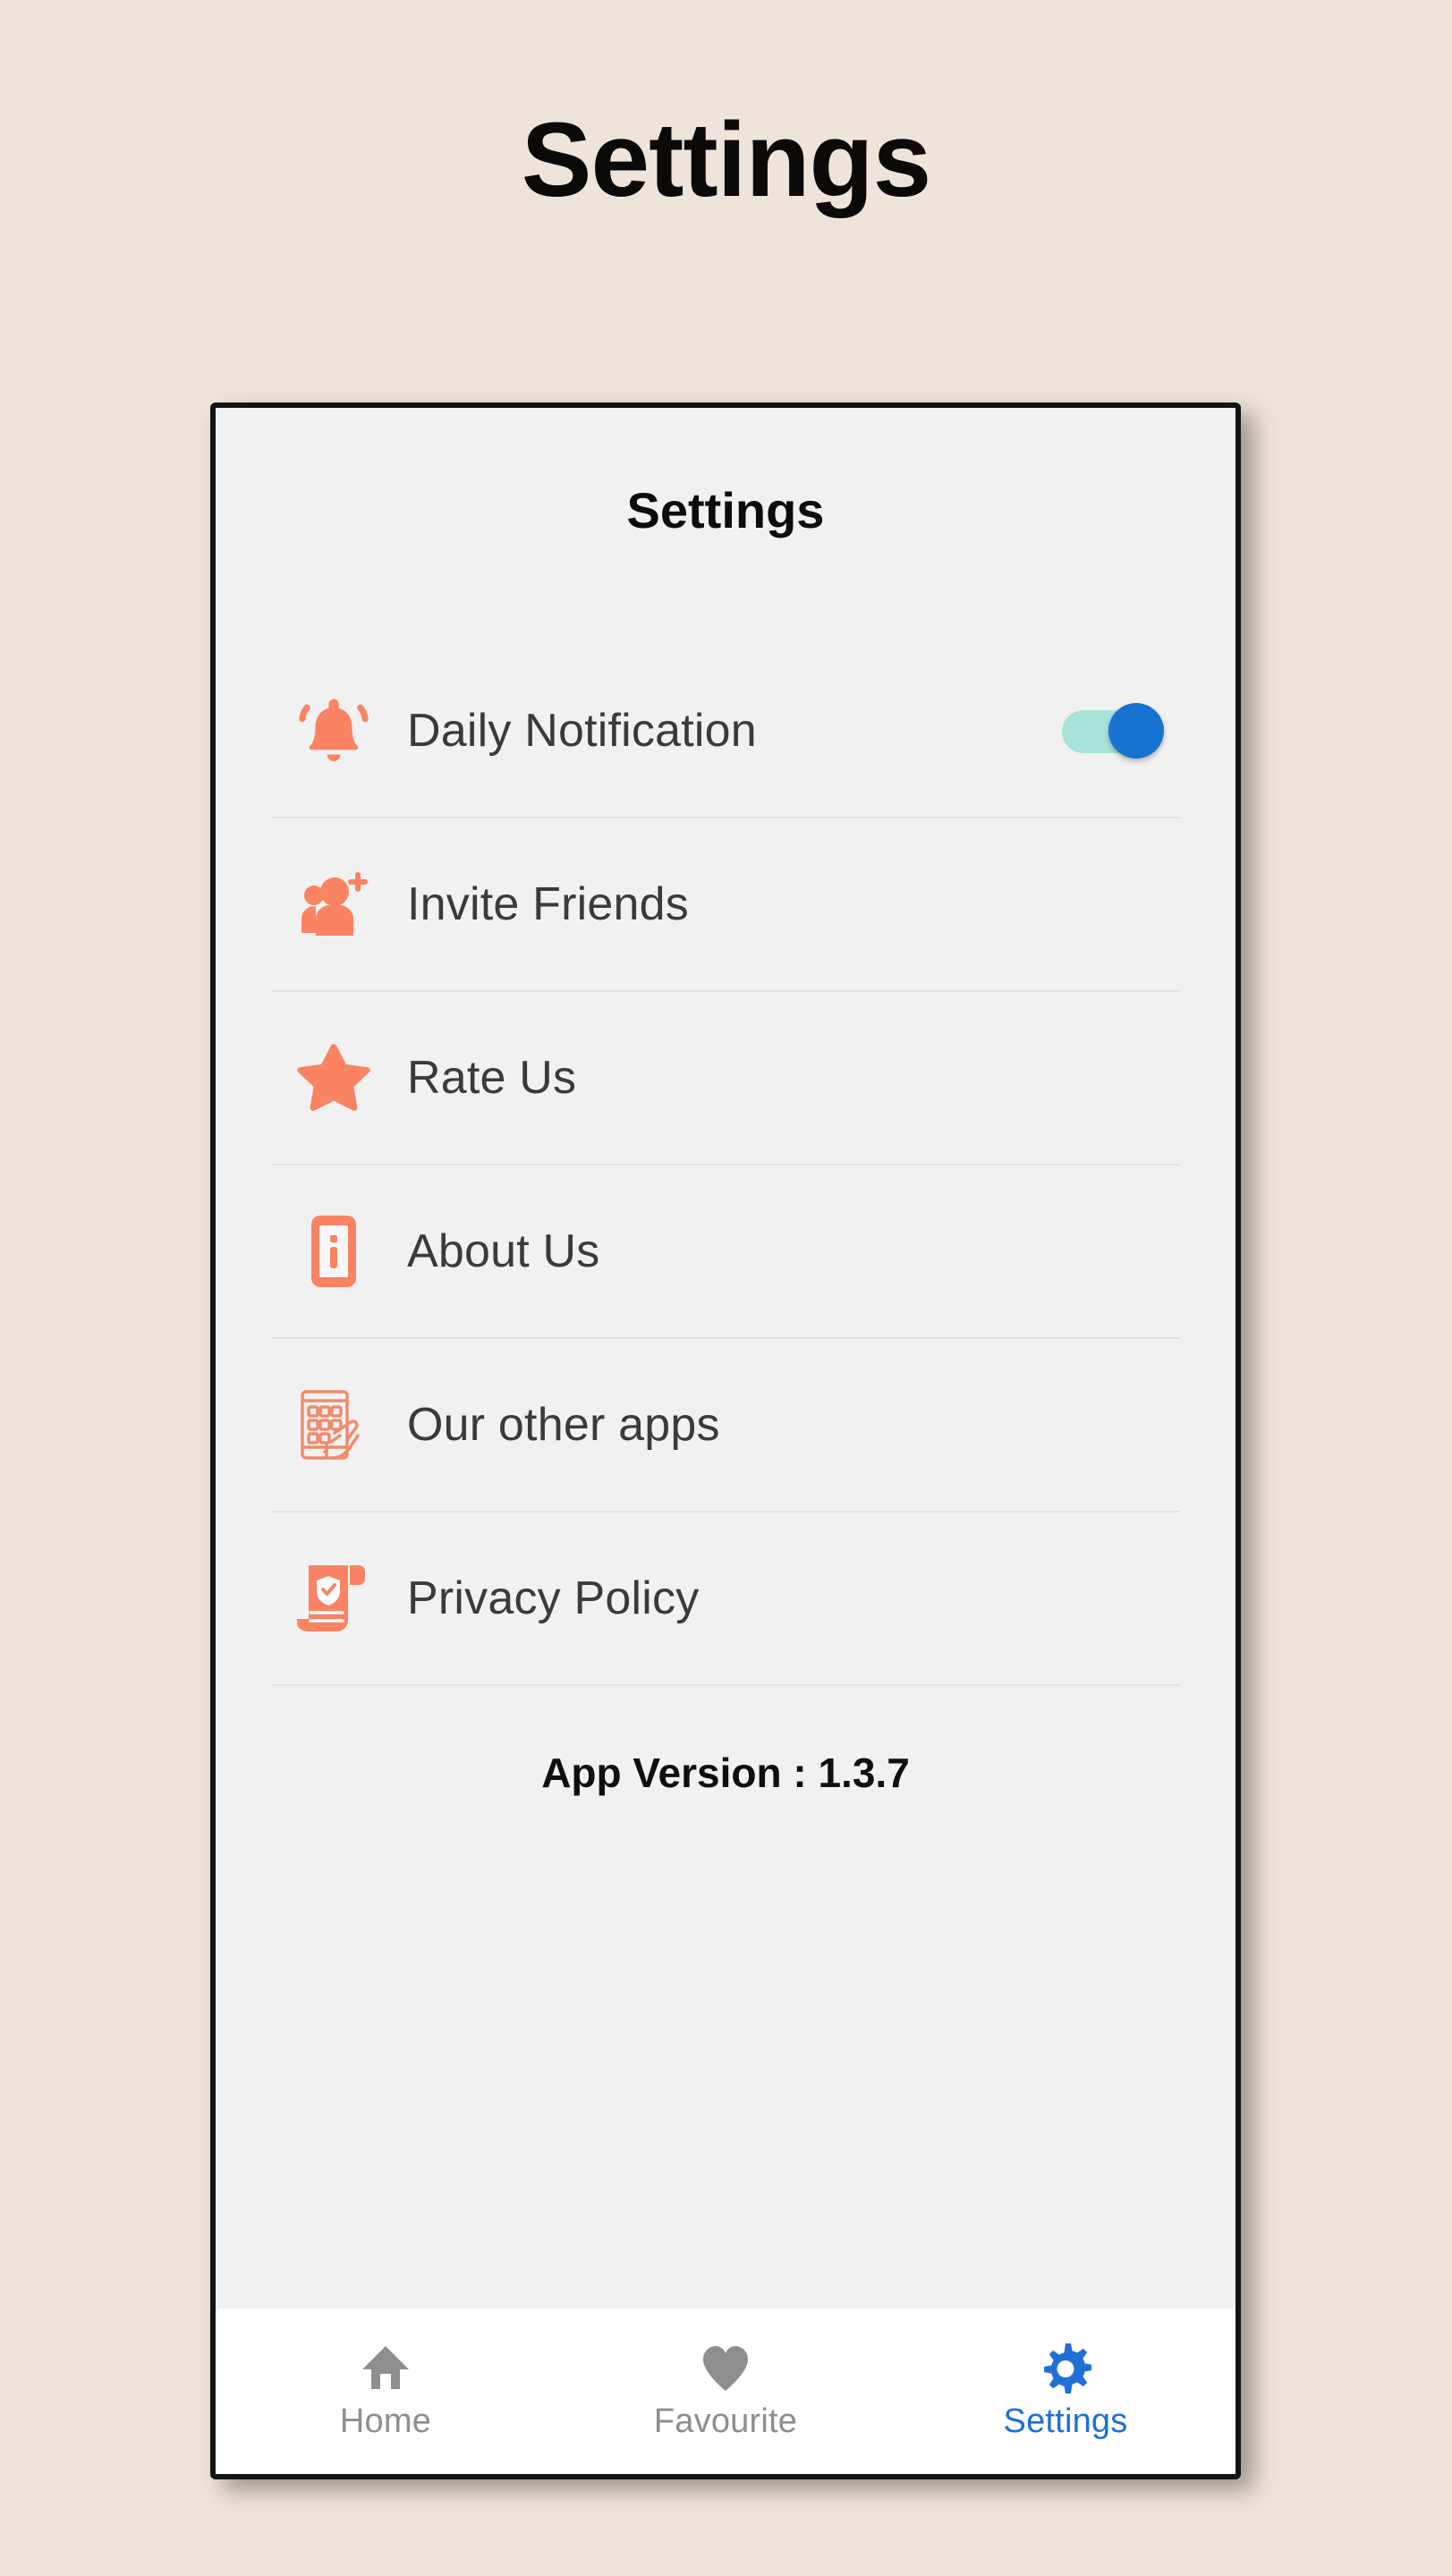 The width and height of the screenshot is (1452, 2576). I want to click on hand-holding-phone-icon, so click(334, 1425).